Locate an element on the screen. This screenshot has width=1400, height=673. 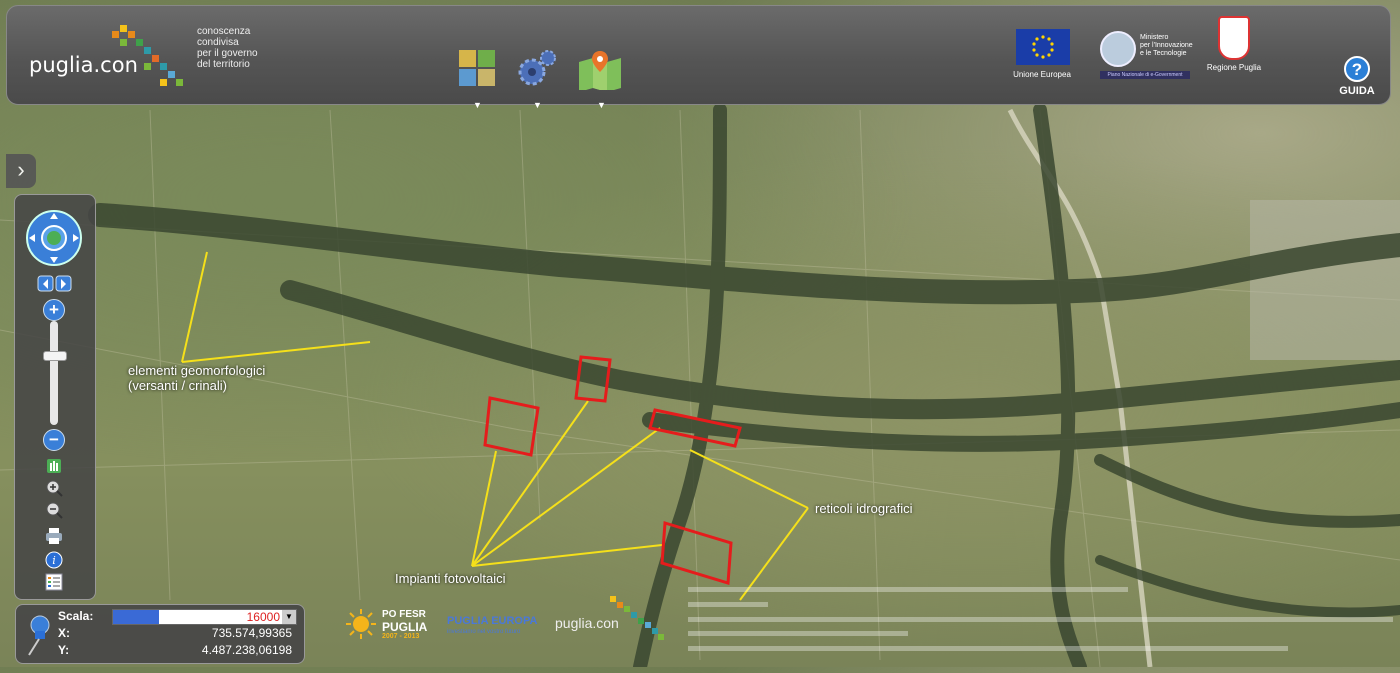
pan-hand-tool is located at coordinates (54, 466).